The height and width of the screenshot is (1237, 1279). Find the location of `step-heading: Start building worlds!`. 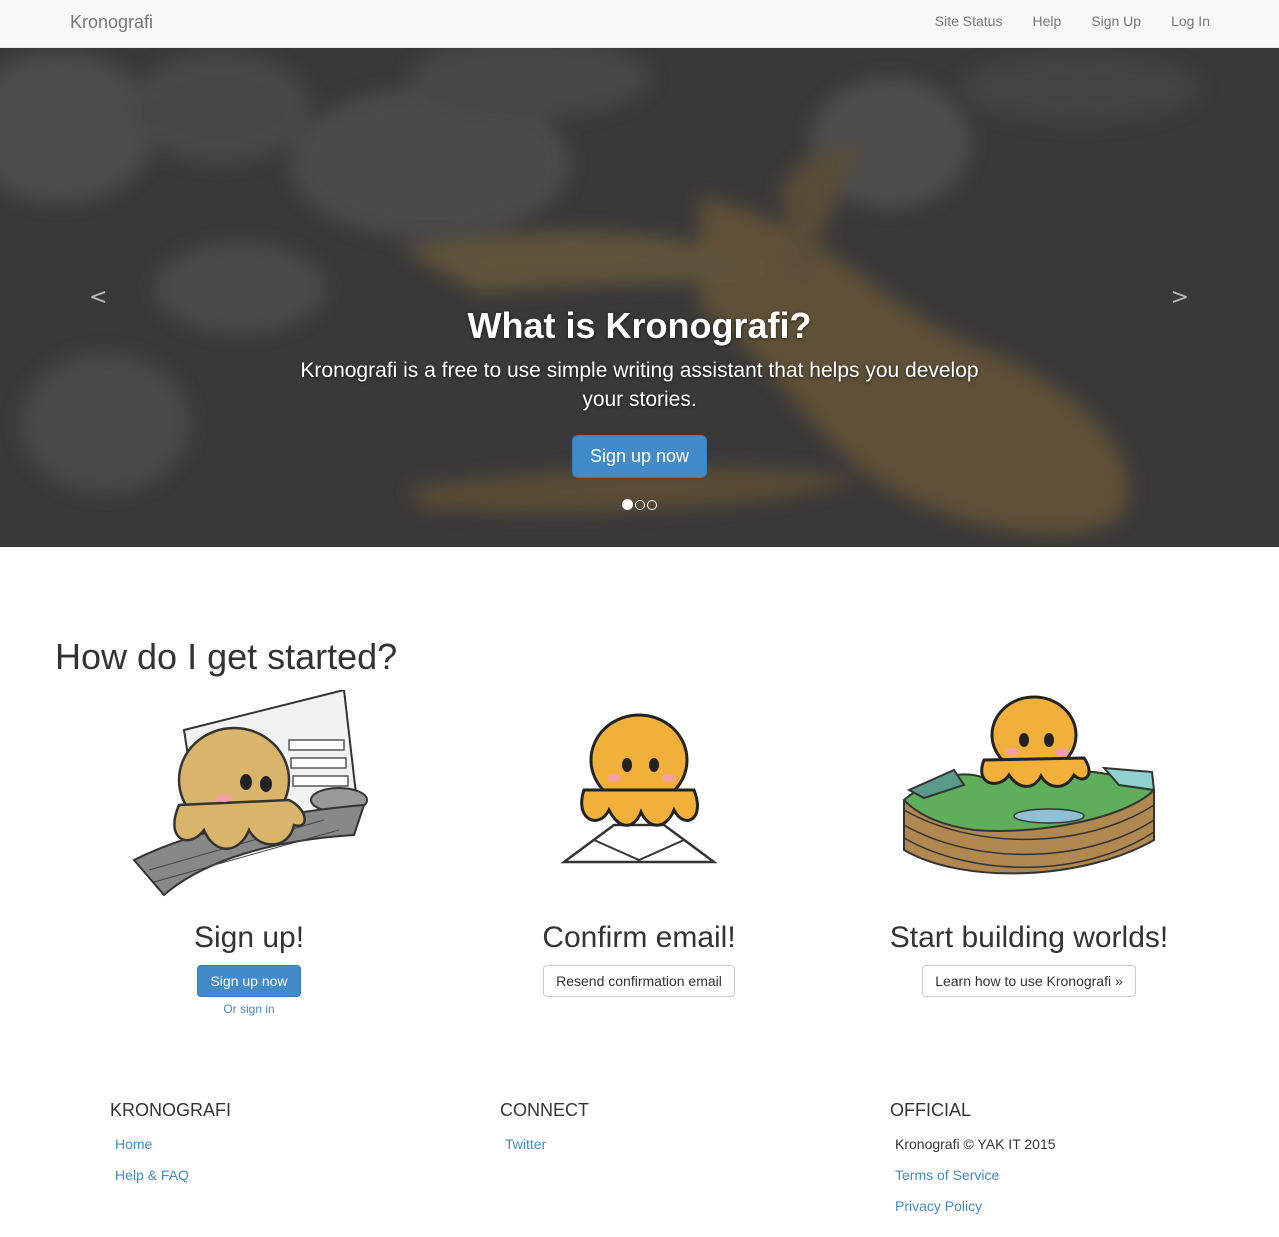

step-heading: Start building worlds! is located at coordinates (1029, 937).